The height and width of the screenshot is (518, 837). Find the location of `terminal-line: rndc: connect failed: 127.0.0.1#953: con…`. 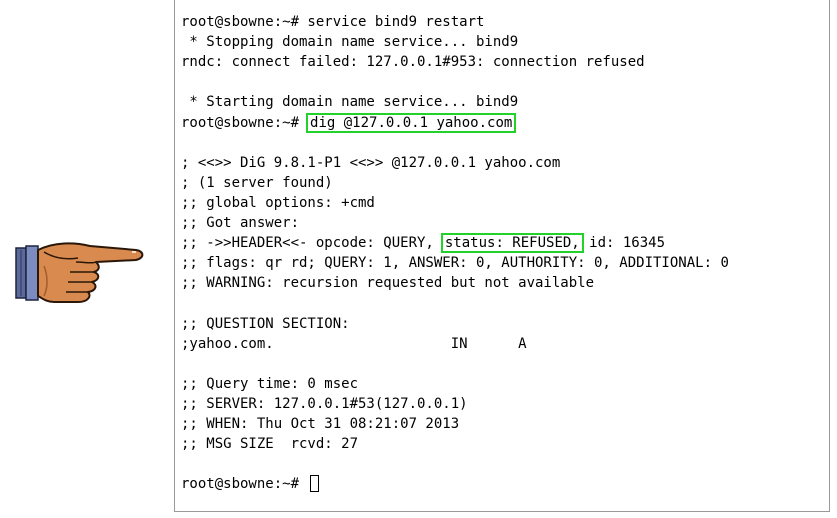

terminal-line: rndc: connect failed: 127.0.0.1#953: con… is located at coordinates (413, 62).